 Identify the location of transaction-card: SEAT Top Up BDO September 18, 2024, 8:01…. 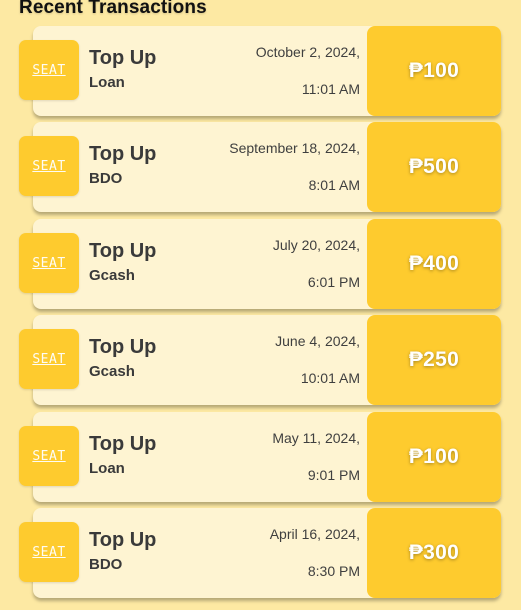
(260, 167).